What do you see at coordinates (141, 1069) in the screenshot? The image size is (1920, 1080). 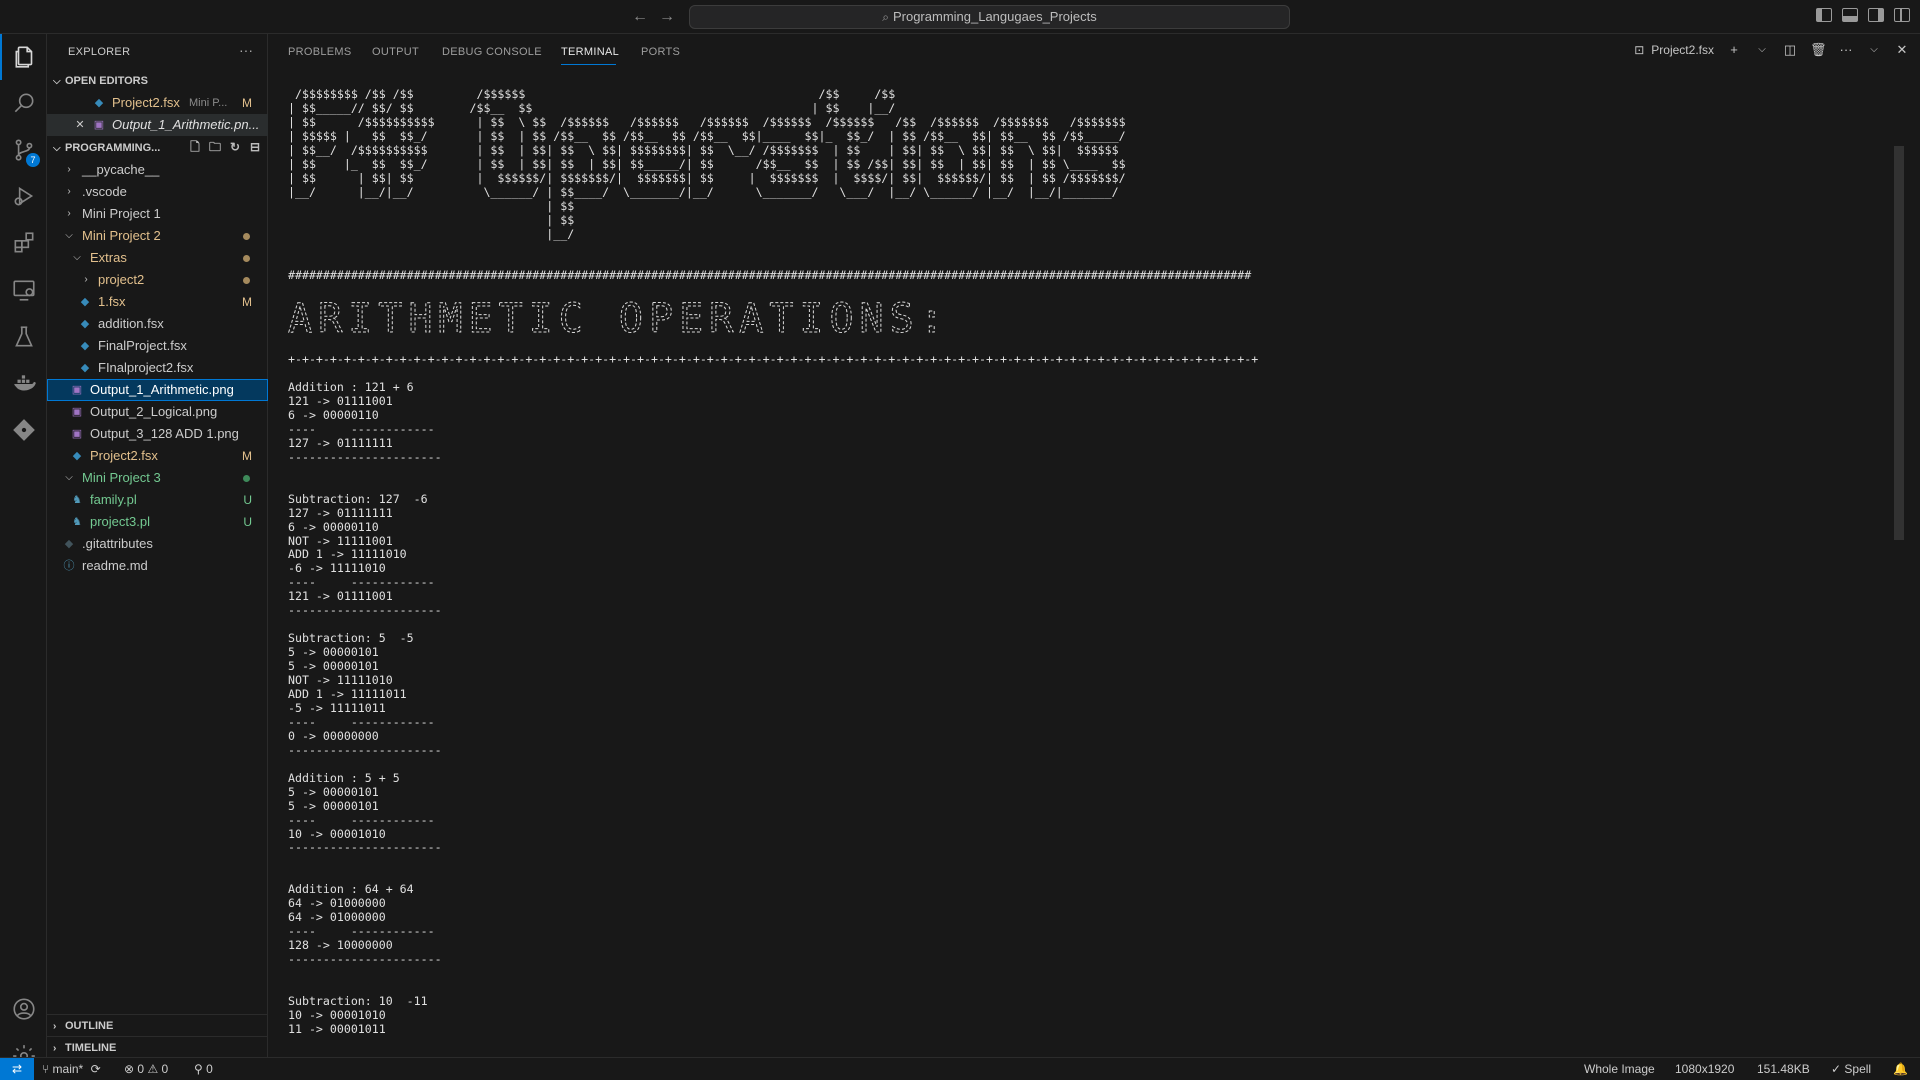 I see `error-count: 0` at bounding box center [141, 1069].